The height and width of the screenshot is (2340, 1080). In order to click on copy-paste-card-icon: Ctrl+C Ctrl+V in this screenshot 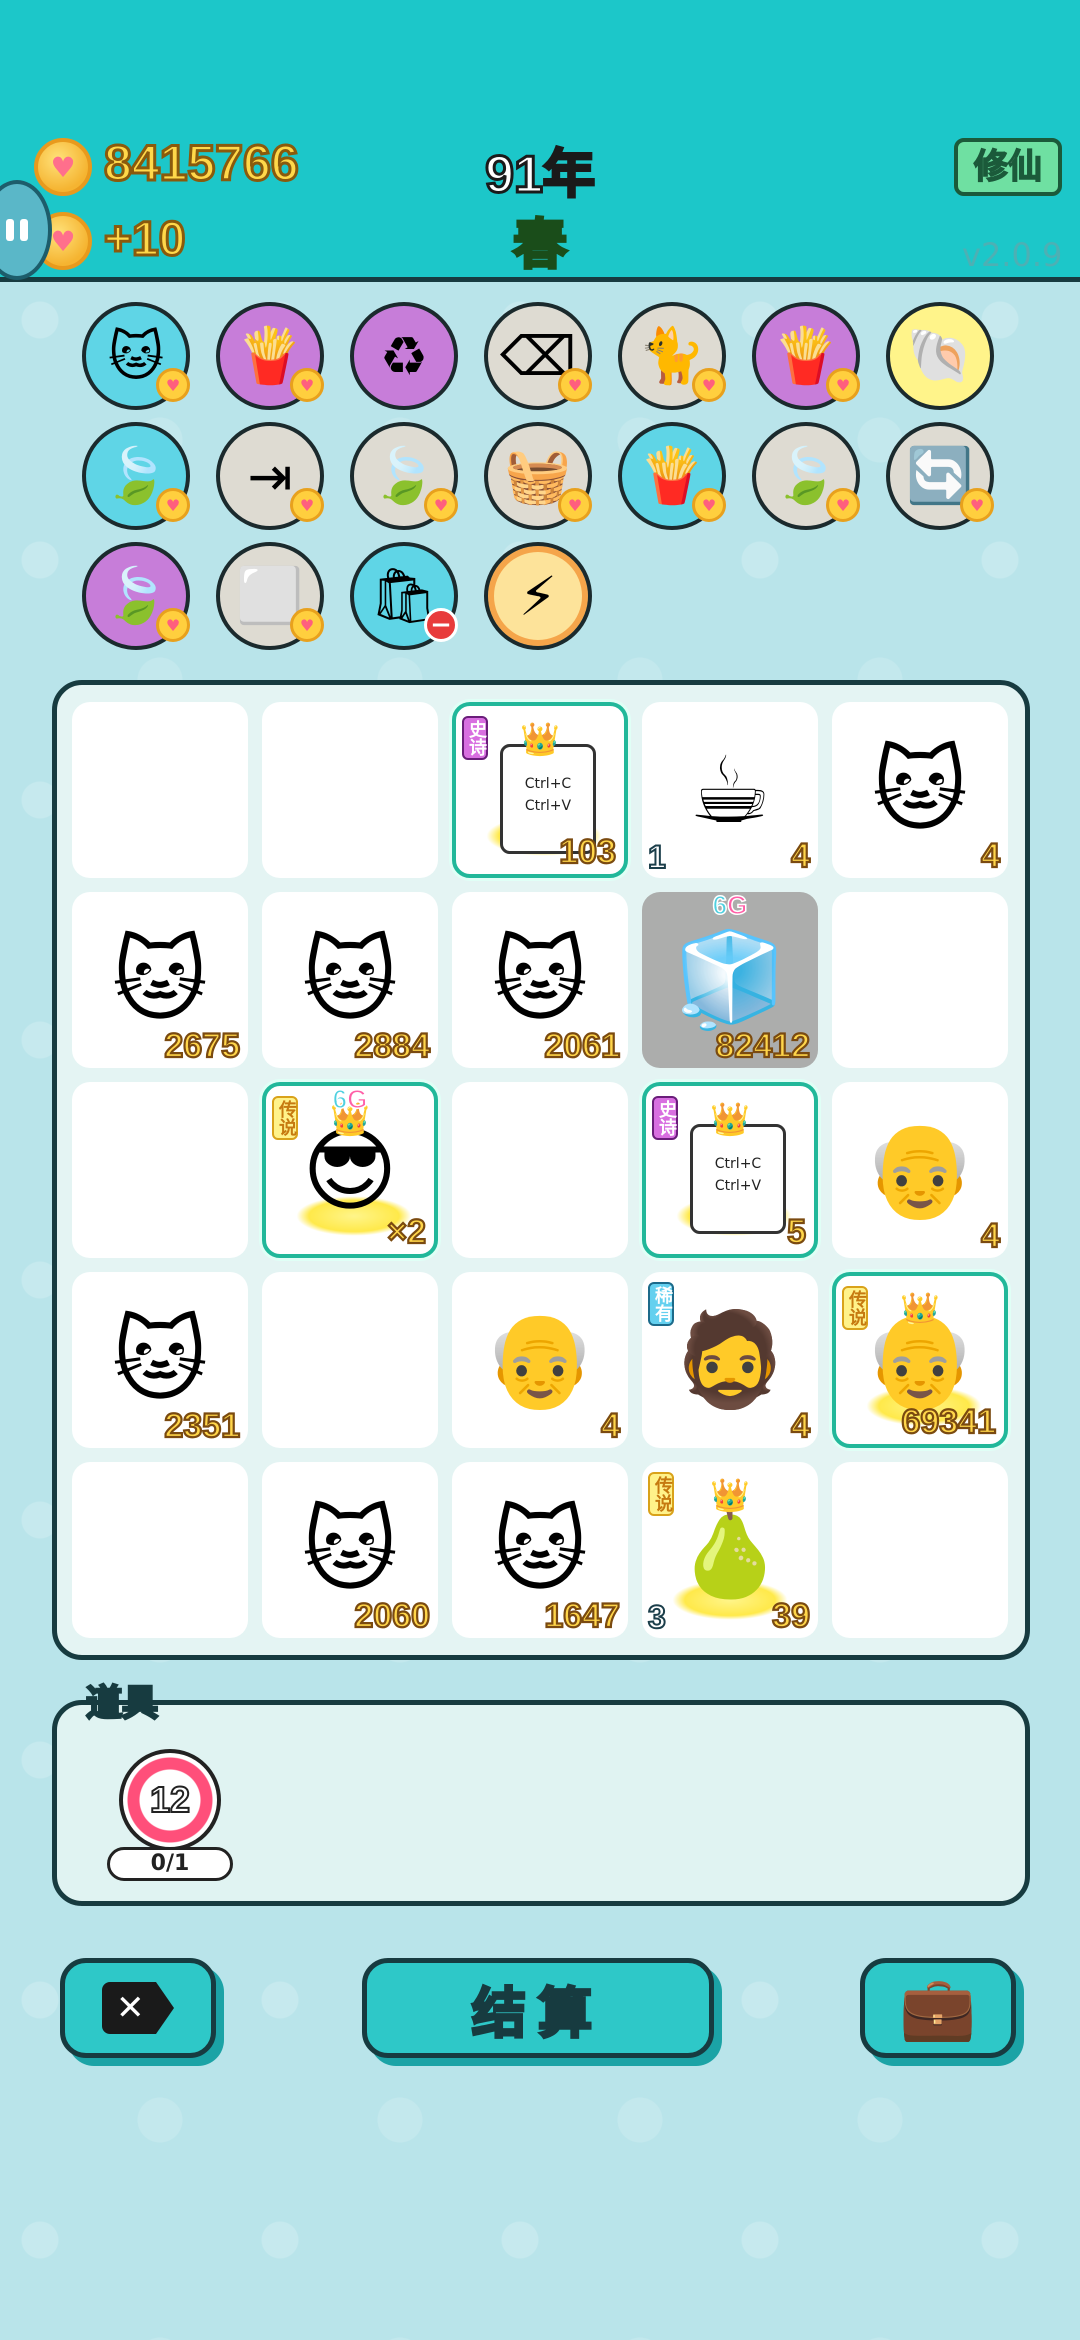, I will do `click(748, 1177)`.